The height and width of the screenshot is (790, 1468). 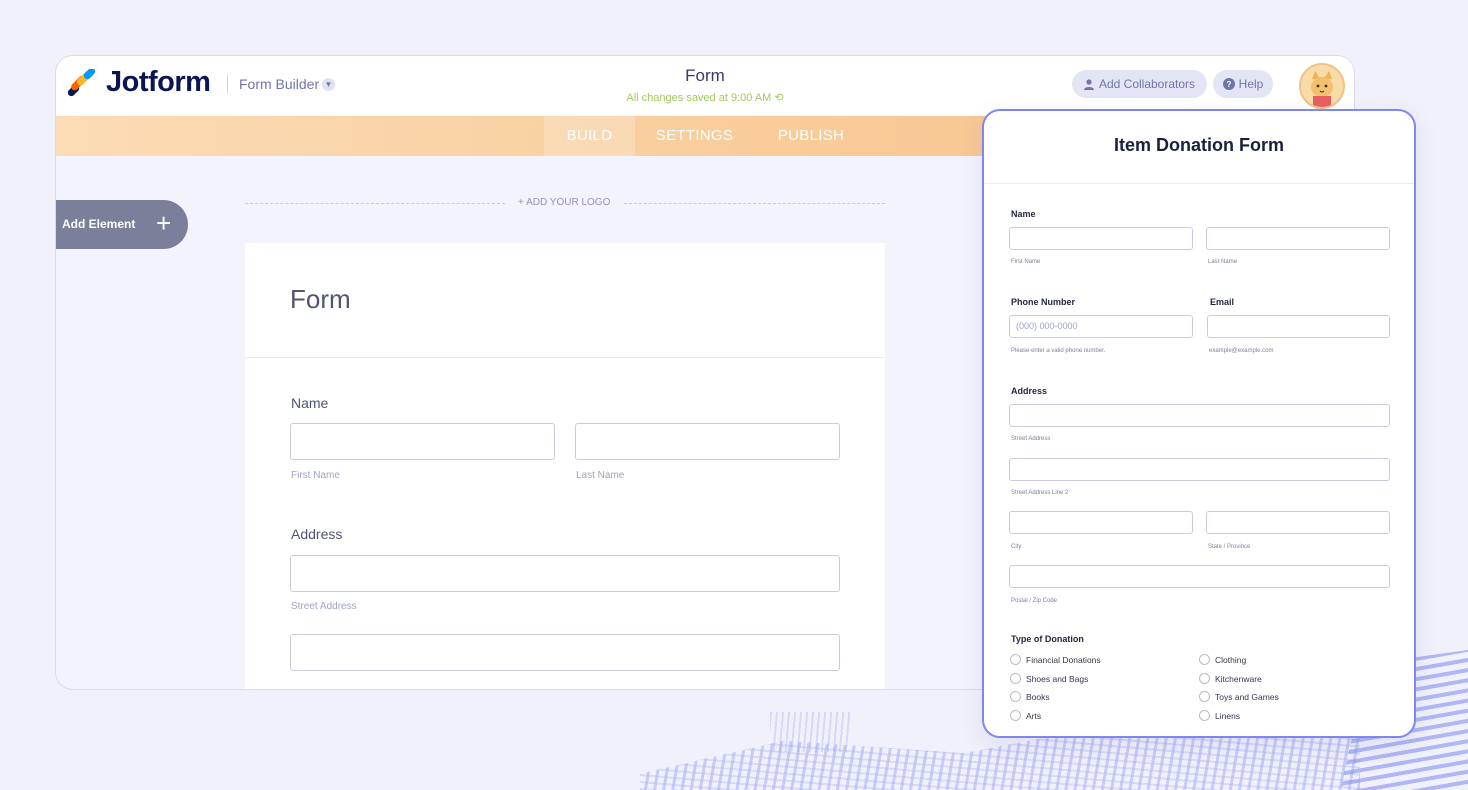 I want to click on name-label: Name, so click(x=309, y=403).